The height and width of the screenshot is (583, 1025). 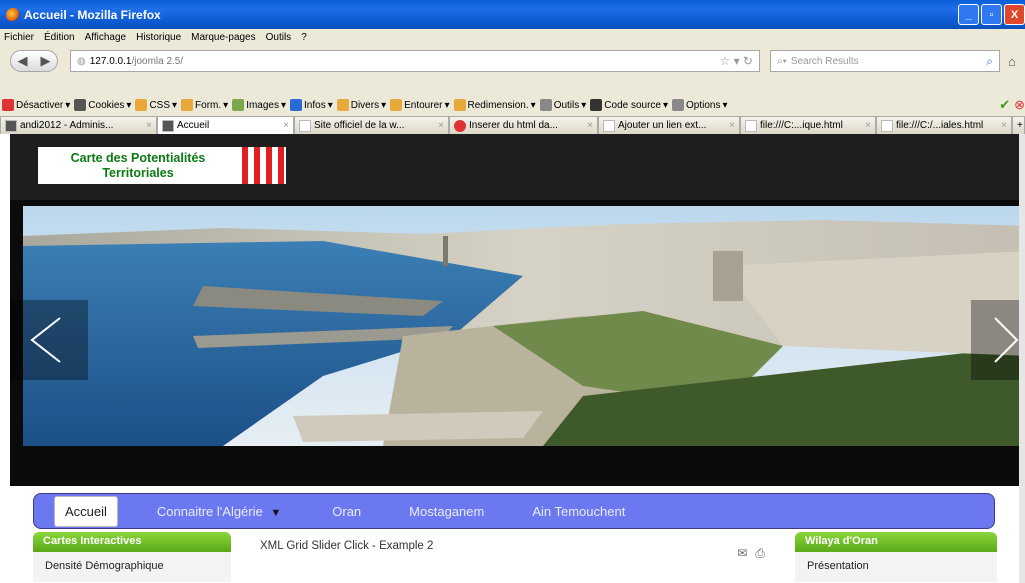 What do you see at coordinates (1014, 14) in the screenshot?
I see `close-button: X` at bounding box center [1014, 14].